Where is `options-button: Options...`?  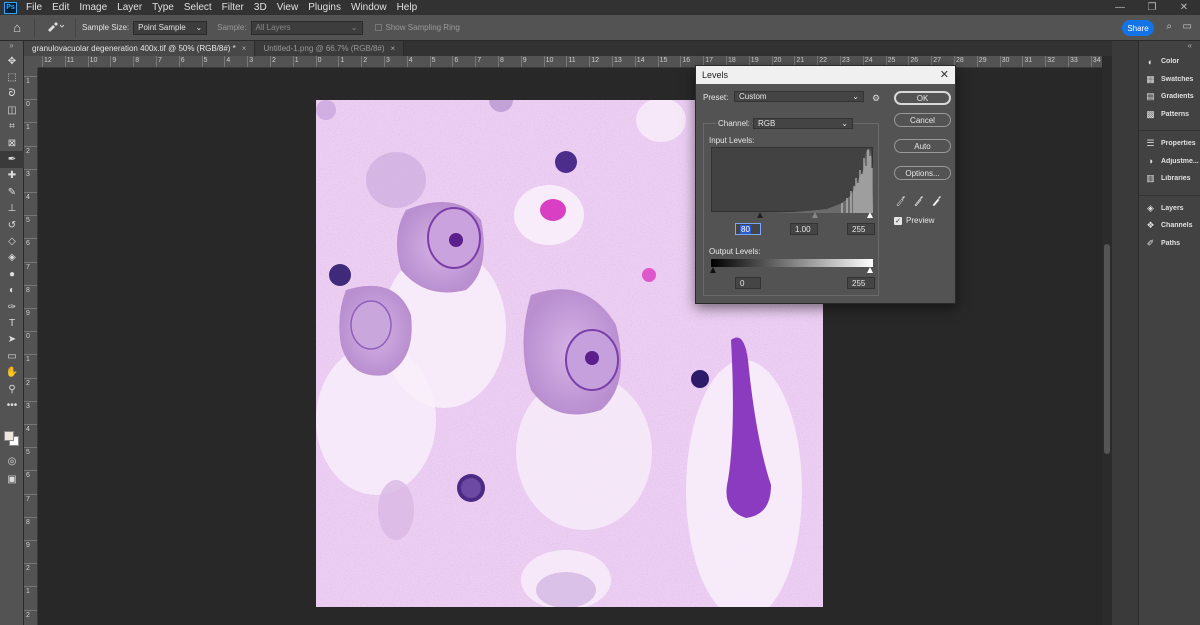
options-button: Options... is located at coordinates (922, 173).